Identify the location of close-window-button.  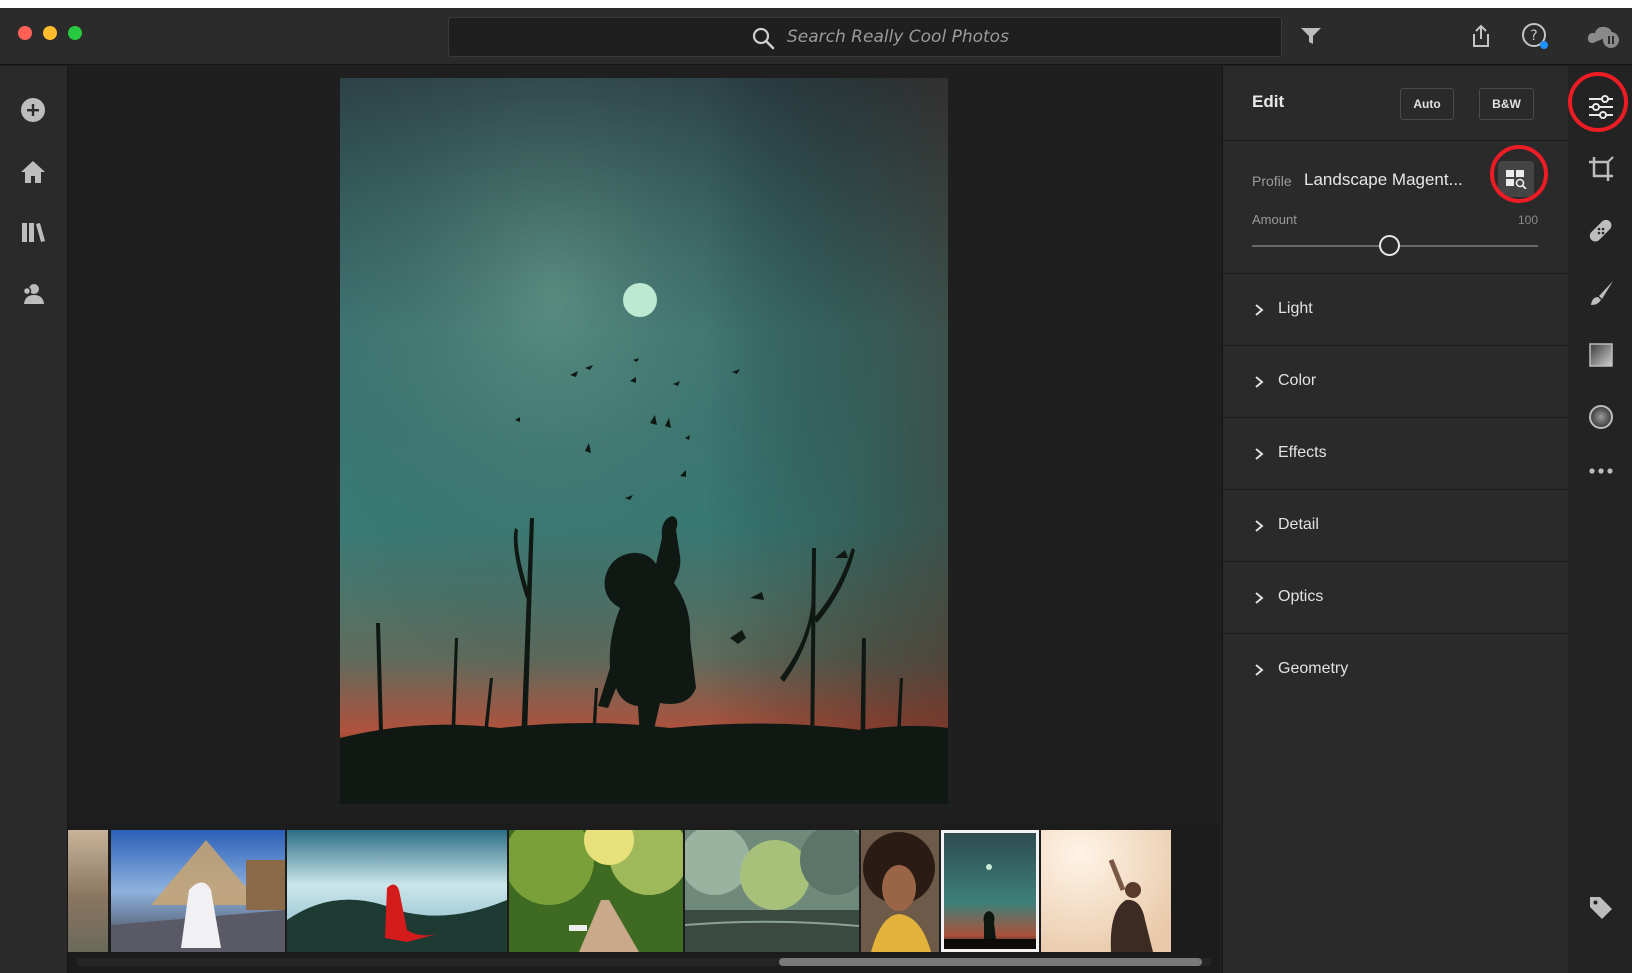
(25, 33).